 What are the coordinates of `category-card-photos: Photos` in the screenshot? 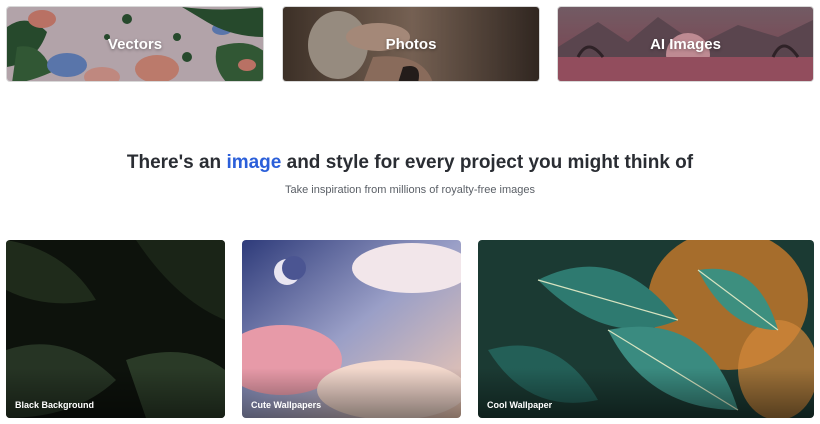 It's located at (411, 44).